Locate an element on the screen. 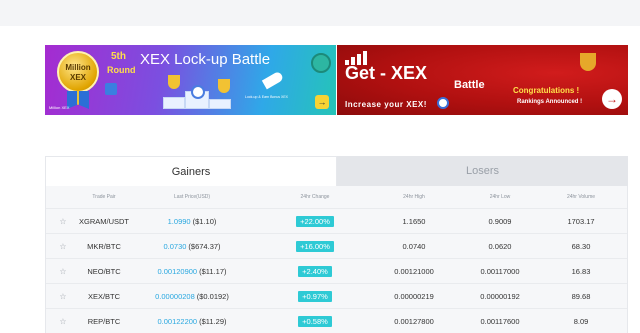 This screenshot has width=640, height=333. price-value: 0.0730 is located at coordinates (175, 246).